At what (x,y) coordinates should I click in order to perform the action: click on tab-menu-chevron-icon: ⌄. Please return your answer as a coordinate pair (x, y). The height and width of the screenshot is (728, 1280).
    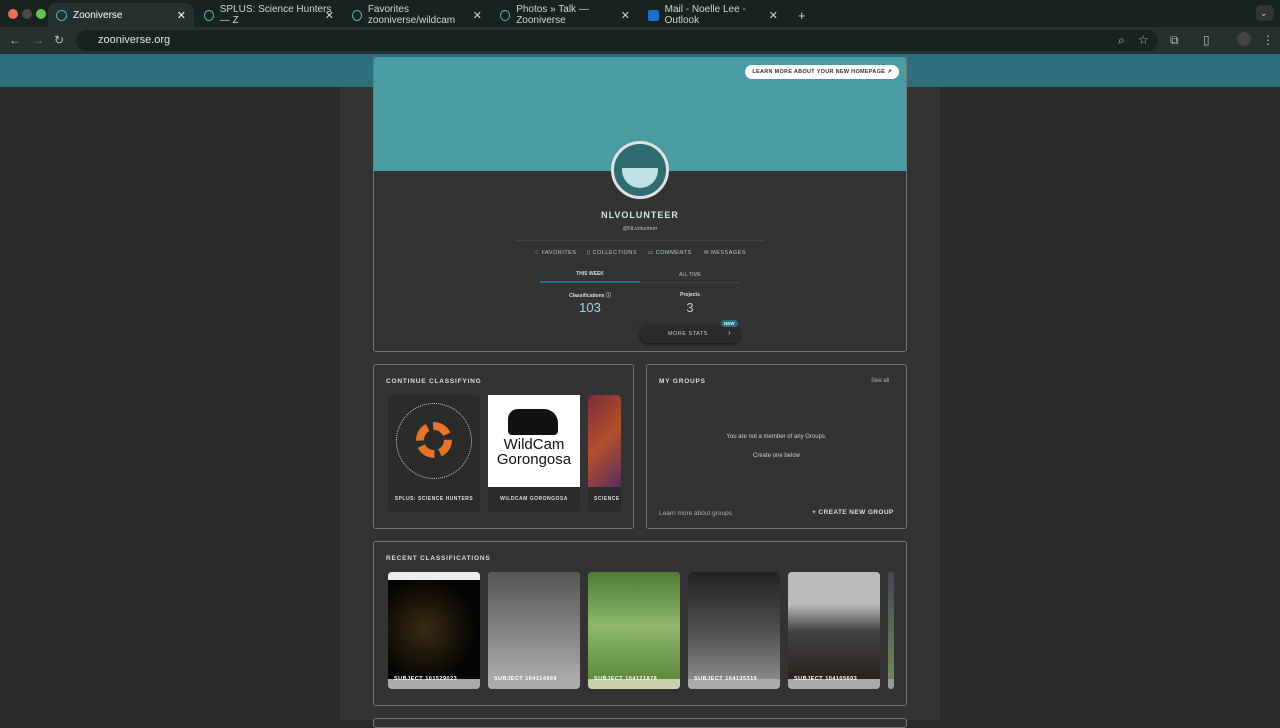
    Looking at the image, I should click on (1265, 13).